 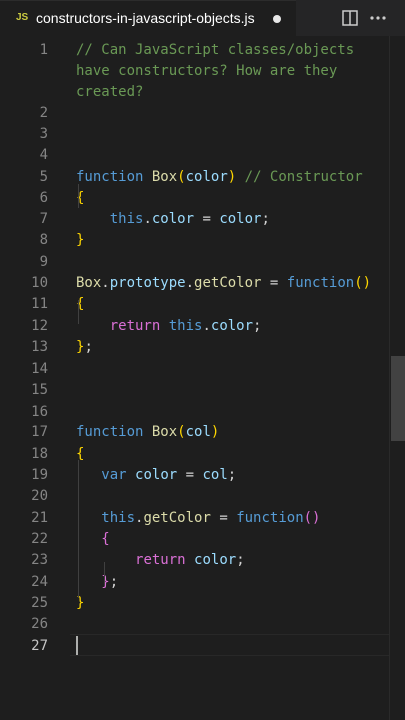 I want to click on javascript-file-icon: JS, so click(x=22, y=17).